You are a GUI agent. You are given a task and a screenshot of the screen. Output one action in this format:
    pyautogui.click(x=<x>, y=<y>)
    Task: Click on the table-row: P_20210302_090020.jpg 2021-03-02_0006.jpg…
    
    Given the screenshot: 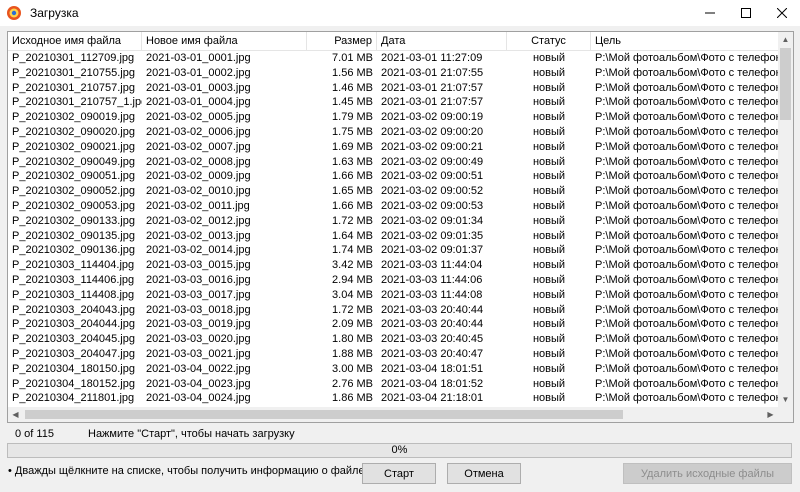 What is the action you would take?
    pyautogui.click(x=393, y=132)
    